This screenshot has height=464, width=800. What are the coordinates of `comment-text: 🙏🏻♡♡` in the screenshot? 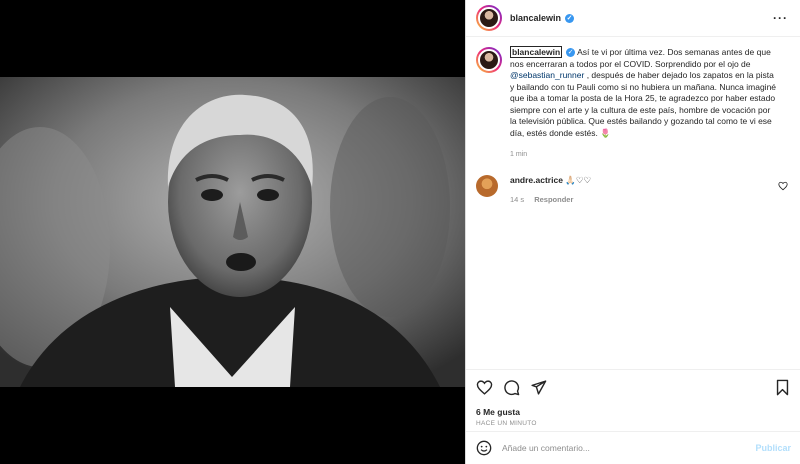 It's located at (577, 179).